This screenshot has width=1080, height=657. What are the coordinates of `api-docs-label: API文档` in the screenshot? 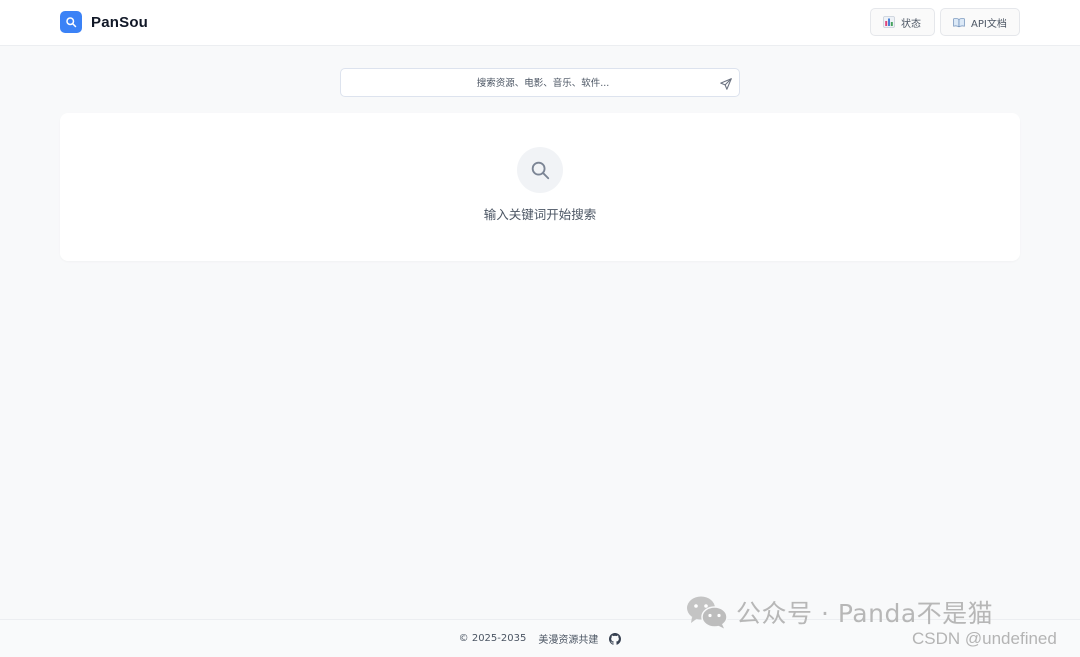 It's located at (989, 24).